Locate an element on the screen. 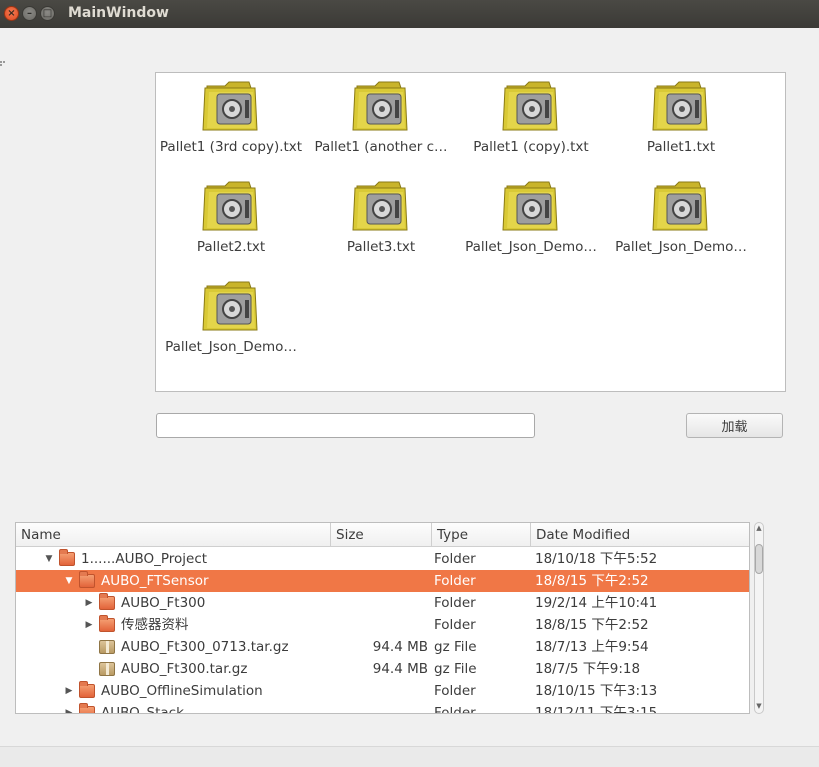 This screenshot has height=767, width=819. file-icon-label: Pallet2.txt is located at coordinates (231, 247).